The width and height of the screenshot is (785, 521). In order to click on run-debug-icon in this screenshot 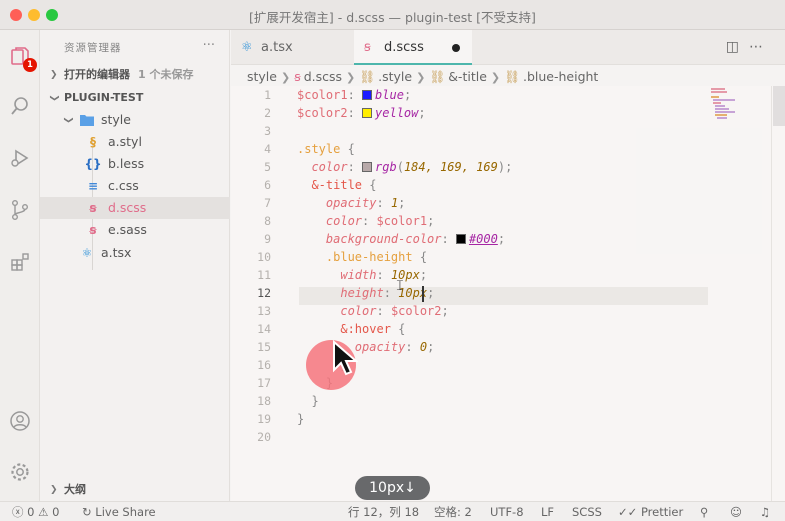, I will do `click(20, 158)`.